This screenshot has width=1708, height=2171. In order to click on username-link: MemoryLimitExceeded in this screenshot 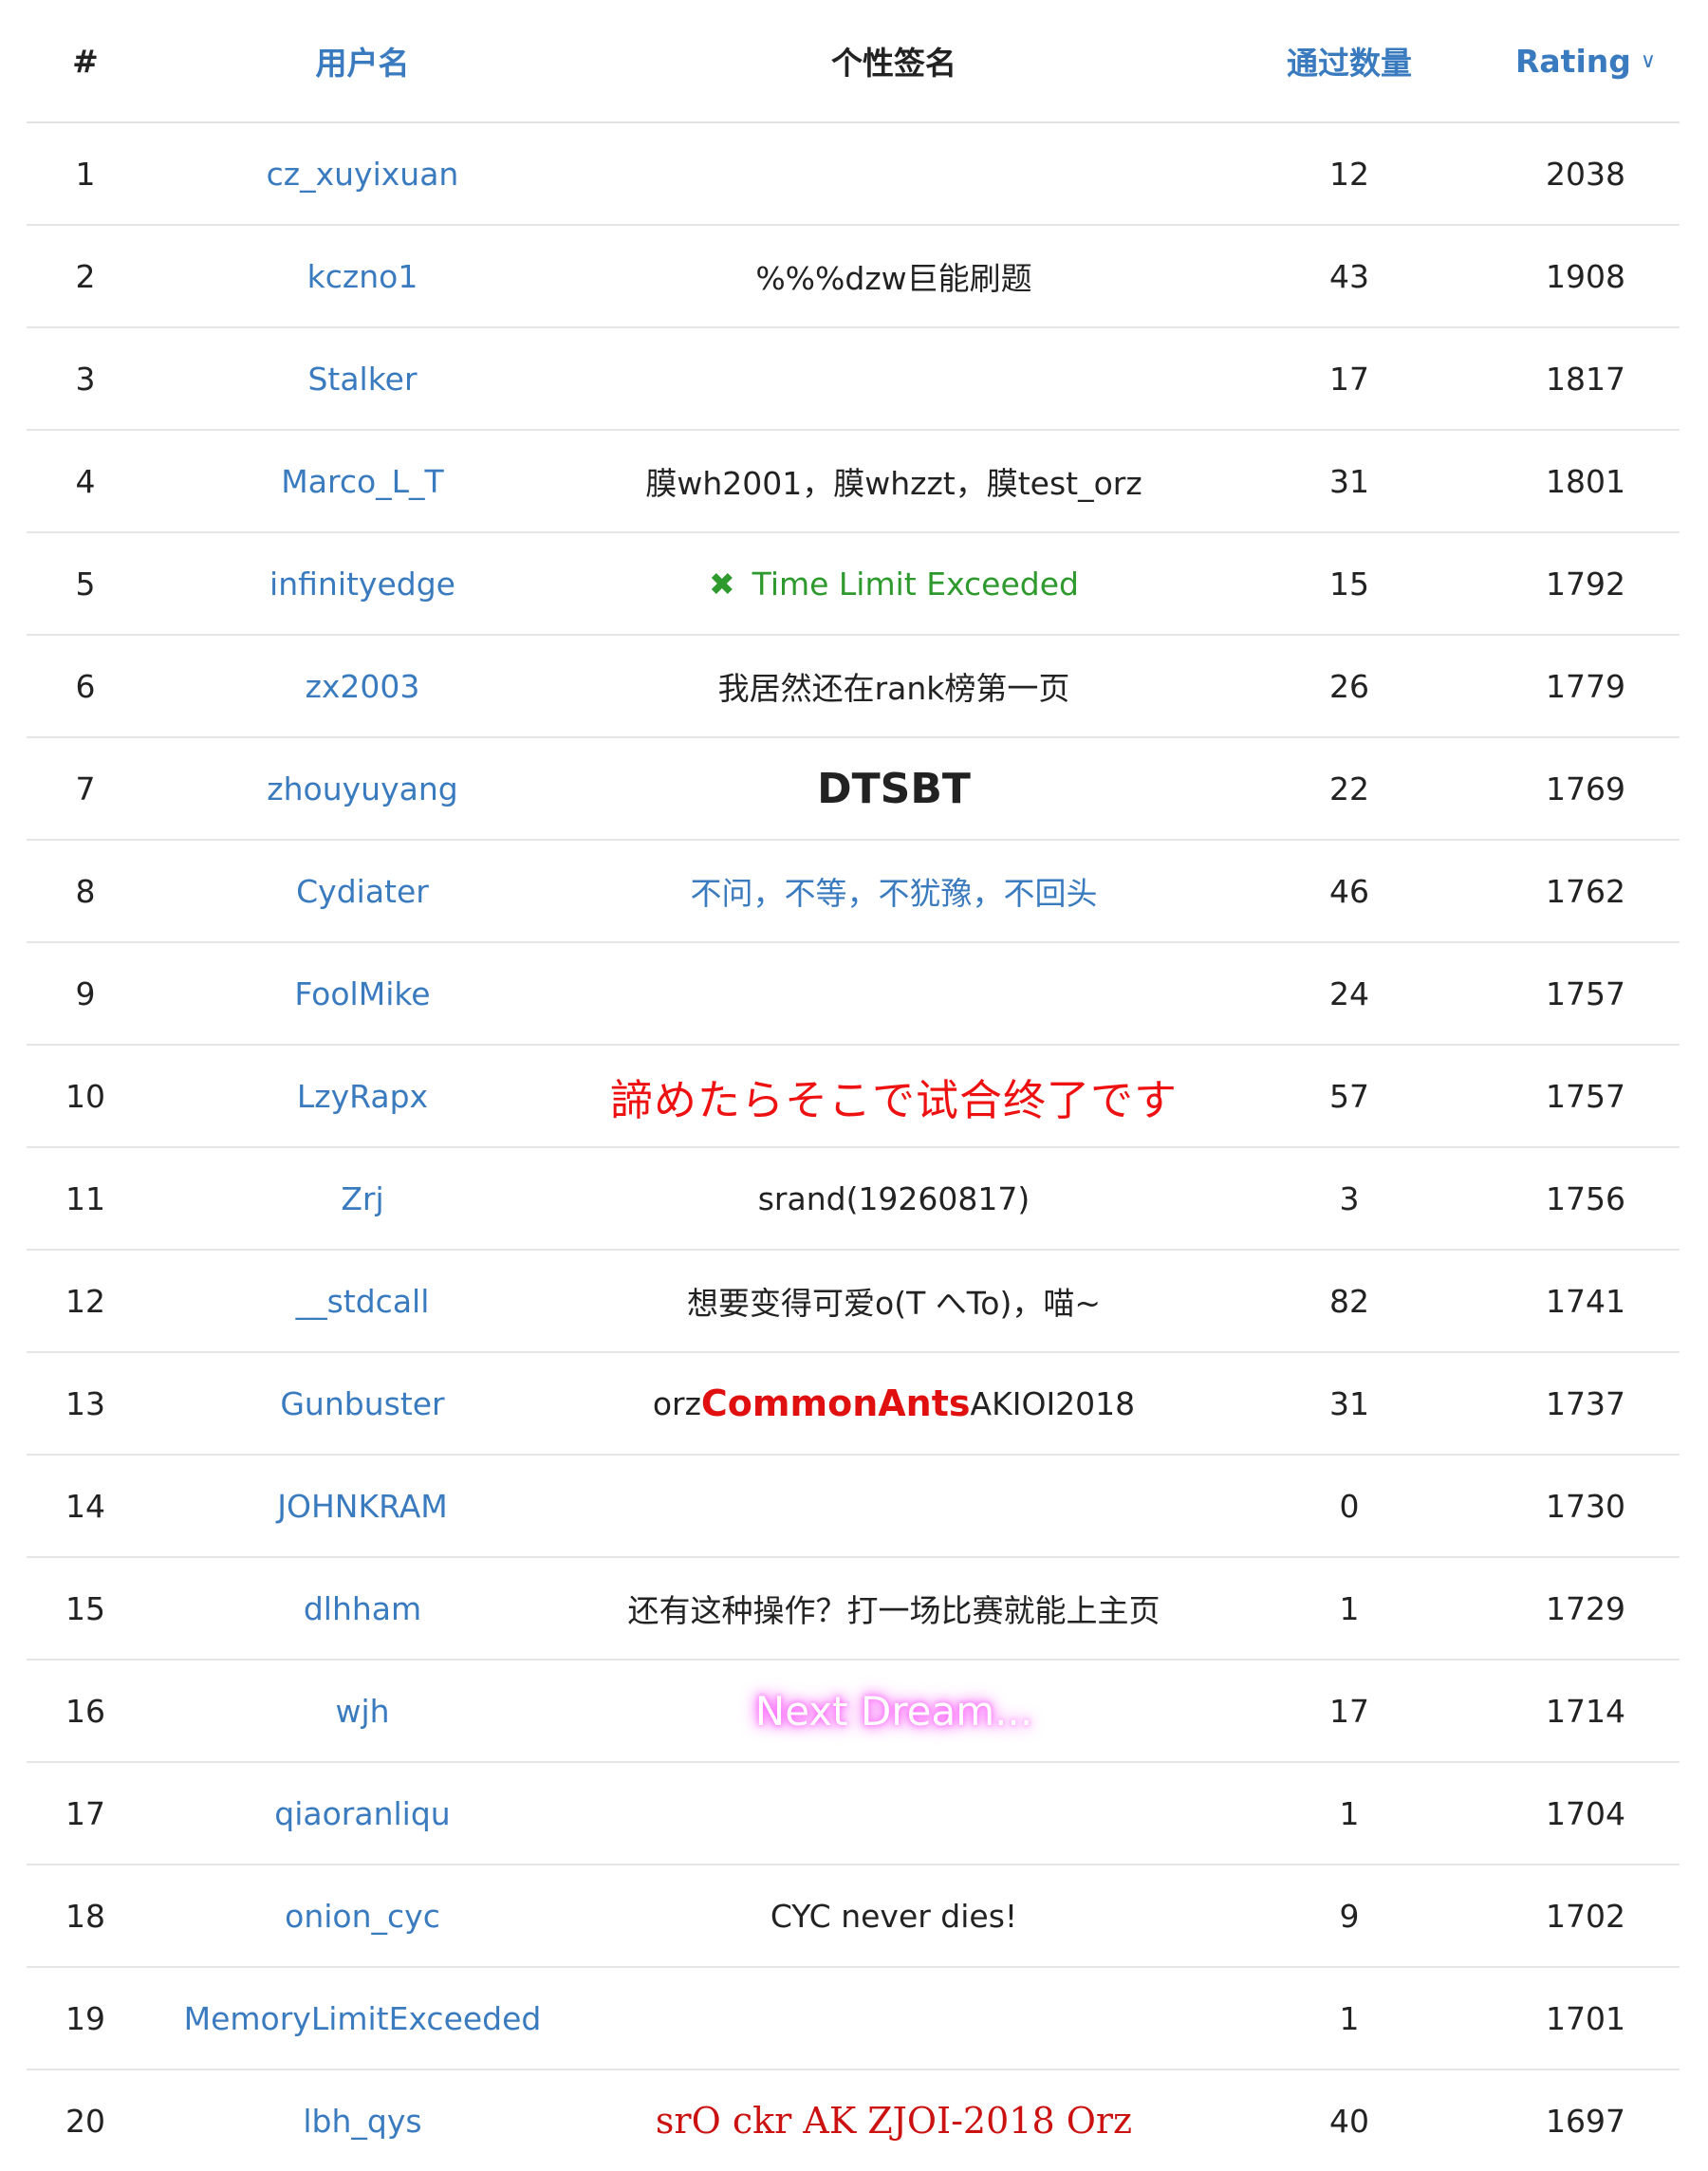, I will do `click(362, 2019)`.